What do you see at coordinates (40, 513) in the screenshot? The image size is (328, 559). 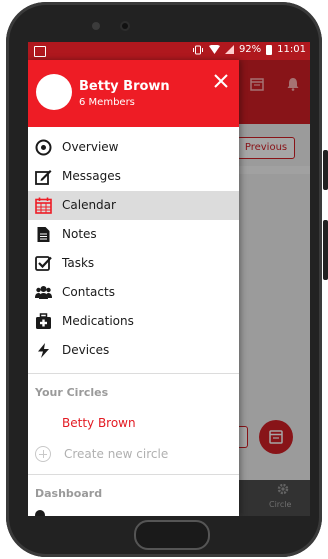 I see `dashboard-item-icon` at bounding box center [40, 513].